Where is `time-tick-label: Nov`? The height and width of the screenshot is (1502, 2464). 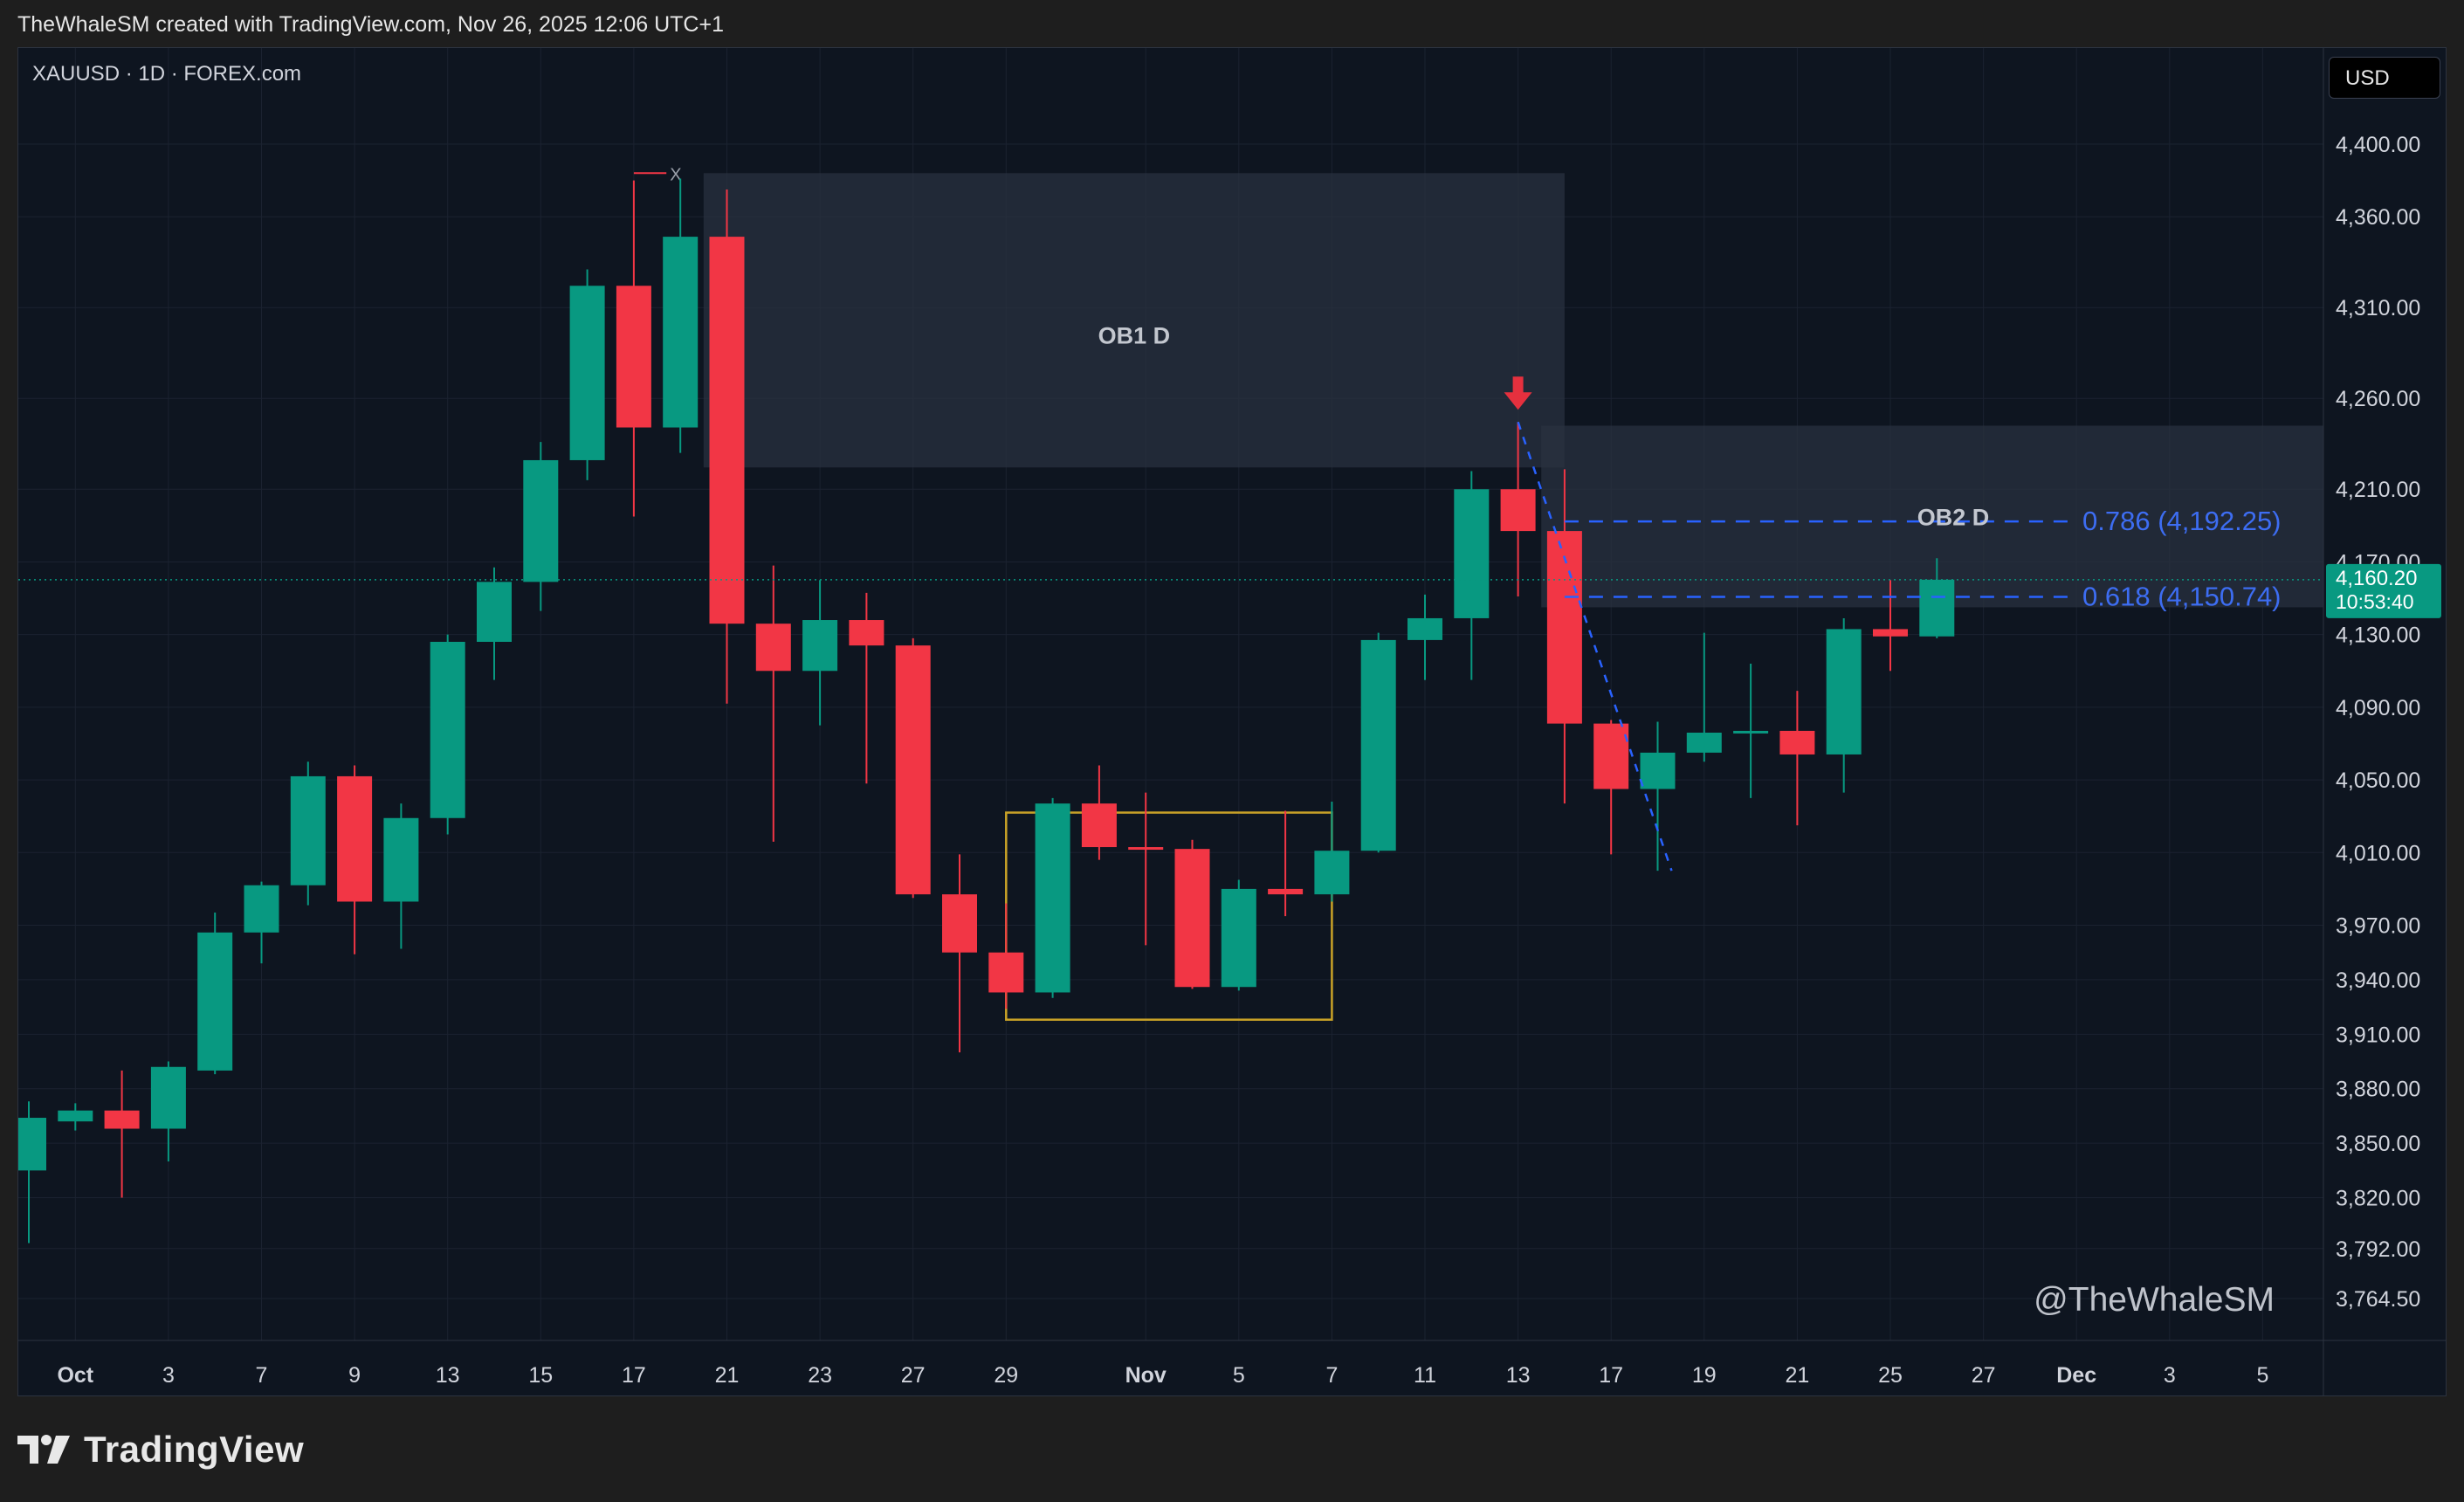 time-tick-label: Nov is located at coordinates (1146, 1375).